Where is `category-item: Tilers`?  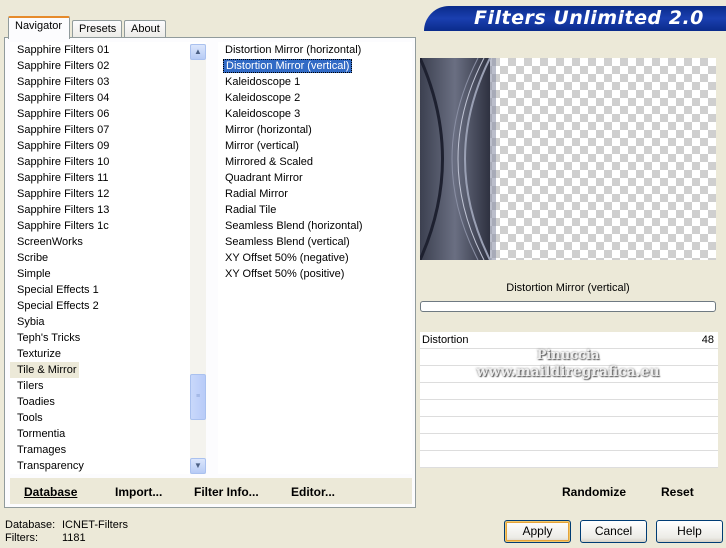 category-item: Tilers is located at coordinates (108, 386).